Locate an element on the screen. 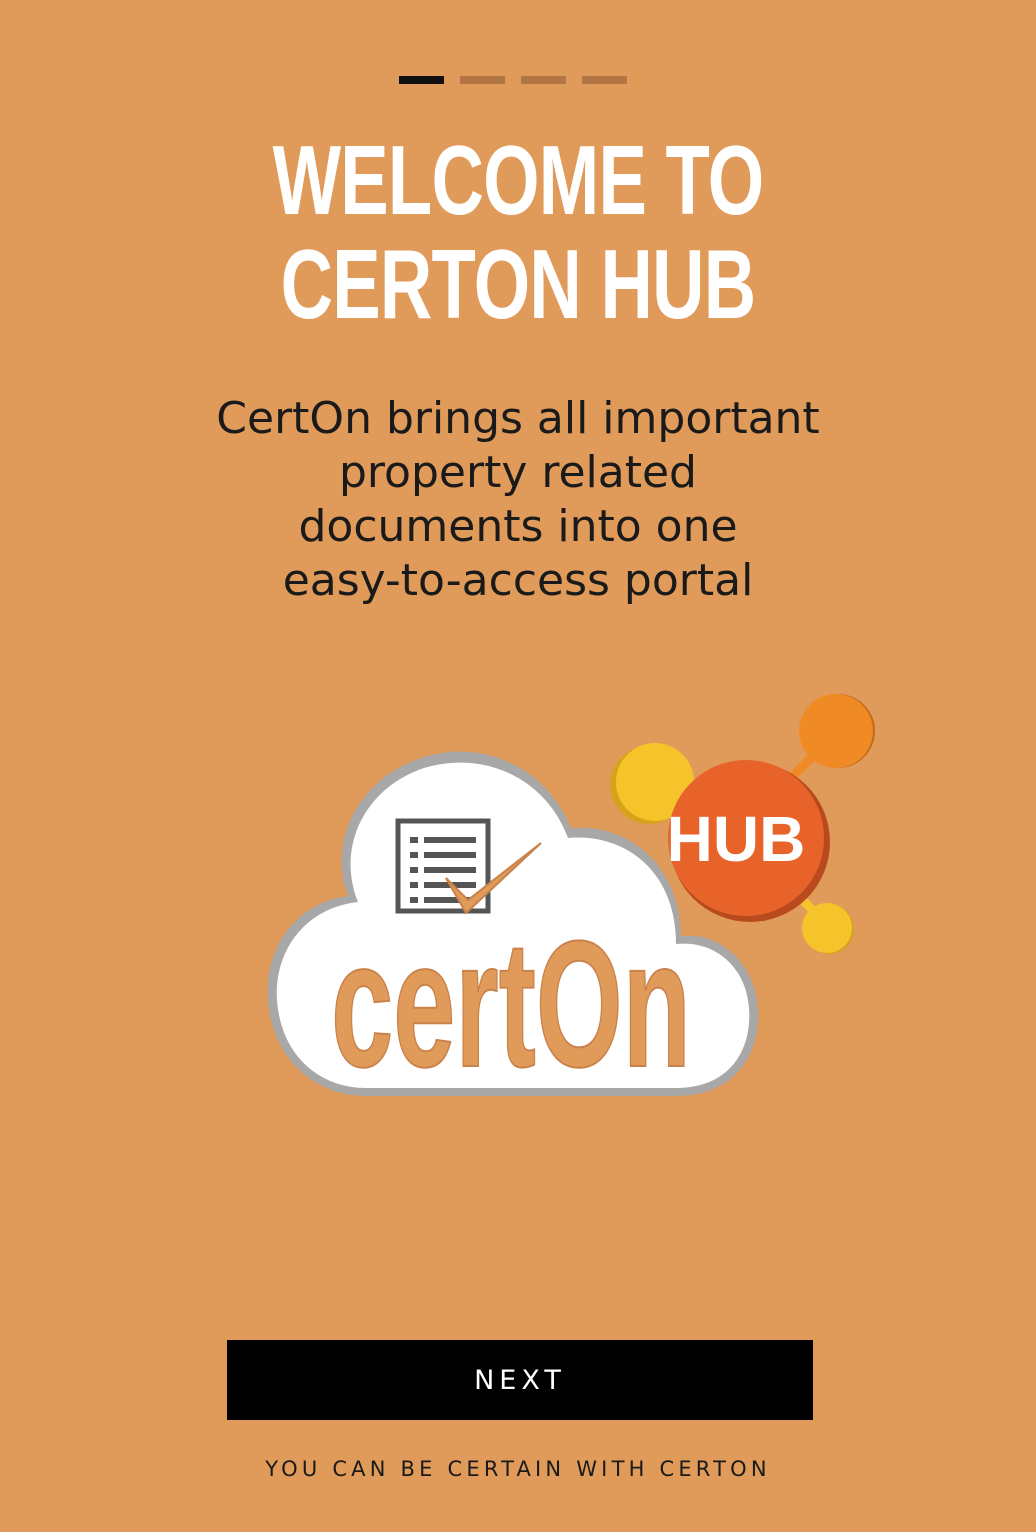 This screenshot has height=1532, width=1036. page-title: WELCOME TO CERTON HUB is located at coordinates (518, 232).